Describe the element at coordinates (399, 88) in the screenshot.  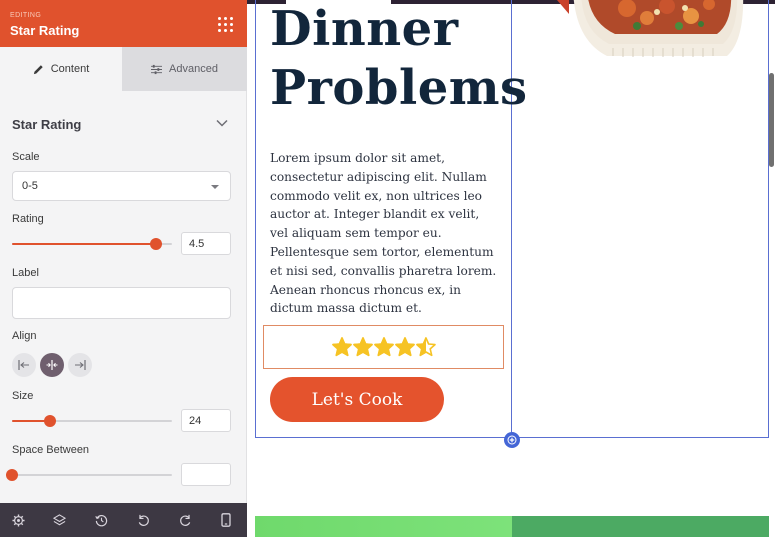
I see `headline-line-2: Problems` at that location.